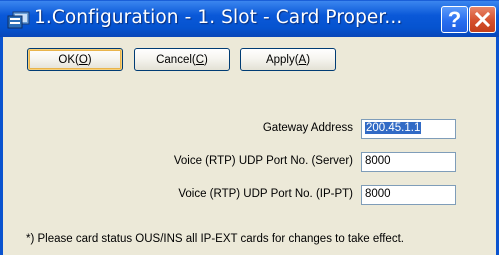 The width and height of the screenshot is (499, 255). I want to click on rtp-port-ippt-label: Voice (RTP) UDP Port No. (IP-PT), so click(265, 194).